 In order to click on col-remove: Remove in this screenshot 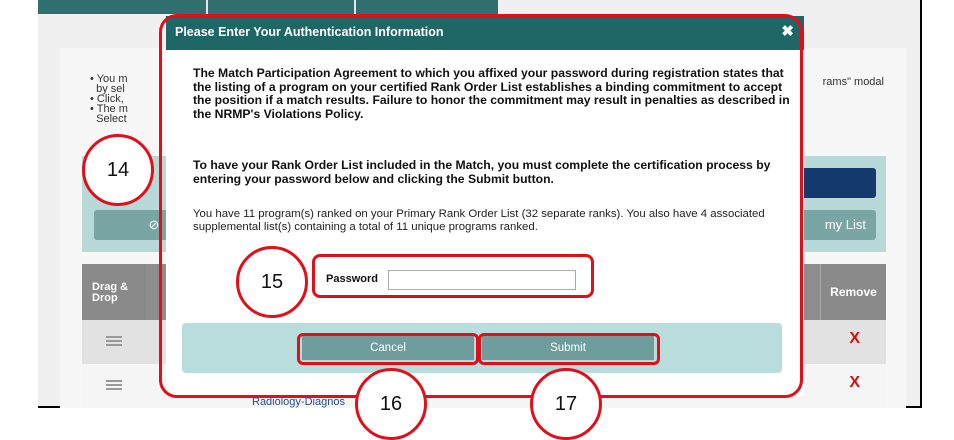, I will do `click(853, 292)`.